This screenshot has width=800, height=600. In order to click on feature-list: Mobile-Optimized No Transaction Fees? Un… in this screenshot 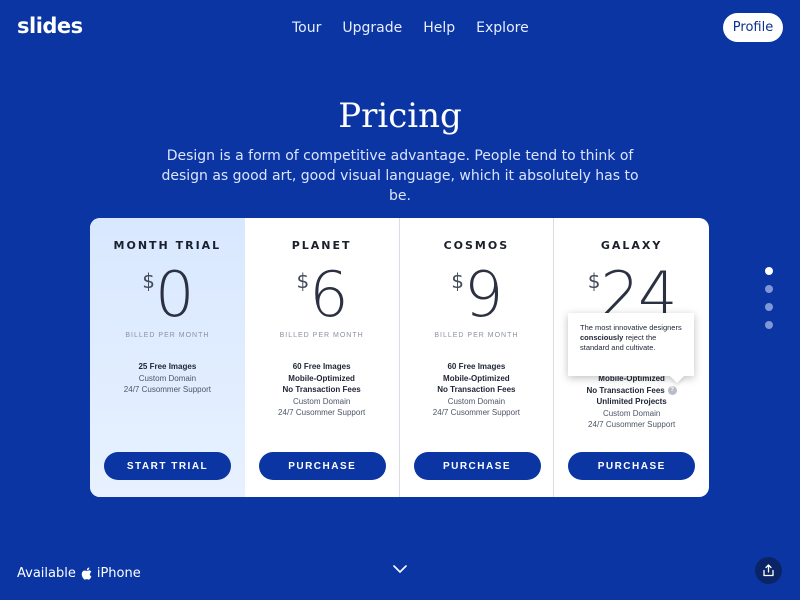, I will do `click(631, 402)`.